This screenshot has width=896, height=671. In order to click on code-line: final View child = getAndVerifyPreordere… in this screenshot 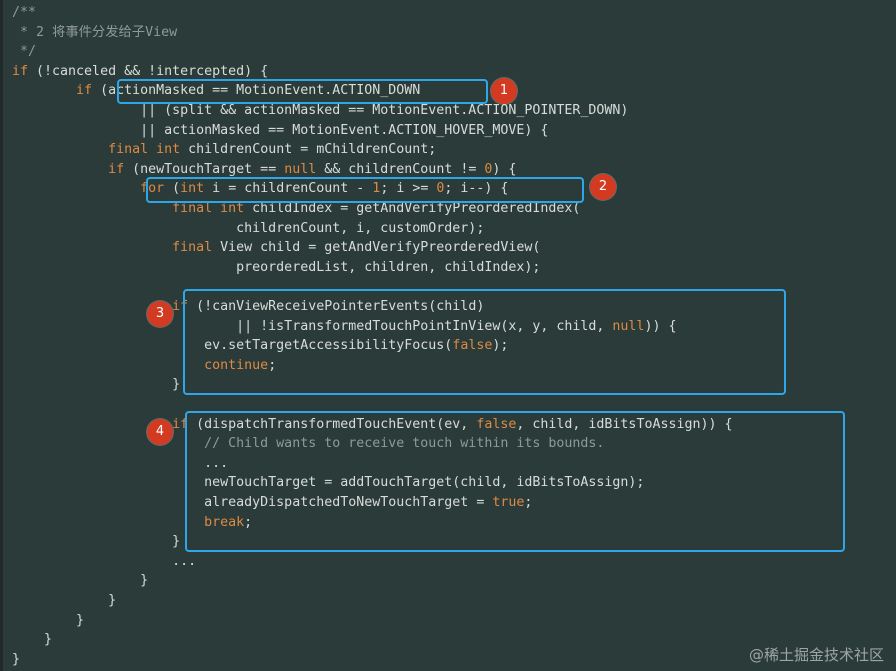, I will do `click(276, 248)`.